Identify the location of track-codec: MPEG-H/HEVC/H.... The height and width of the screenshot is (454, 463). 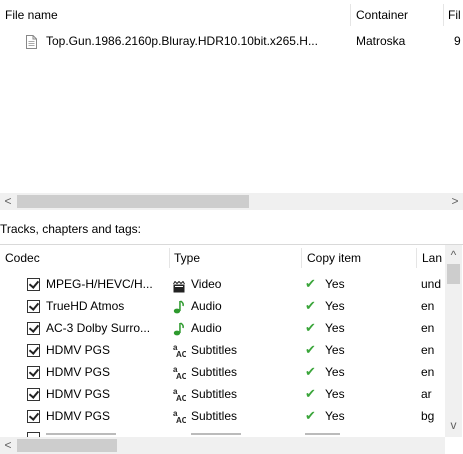
(99, 284).